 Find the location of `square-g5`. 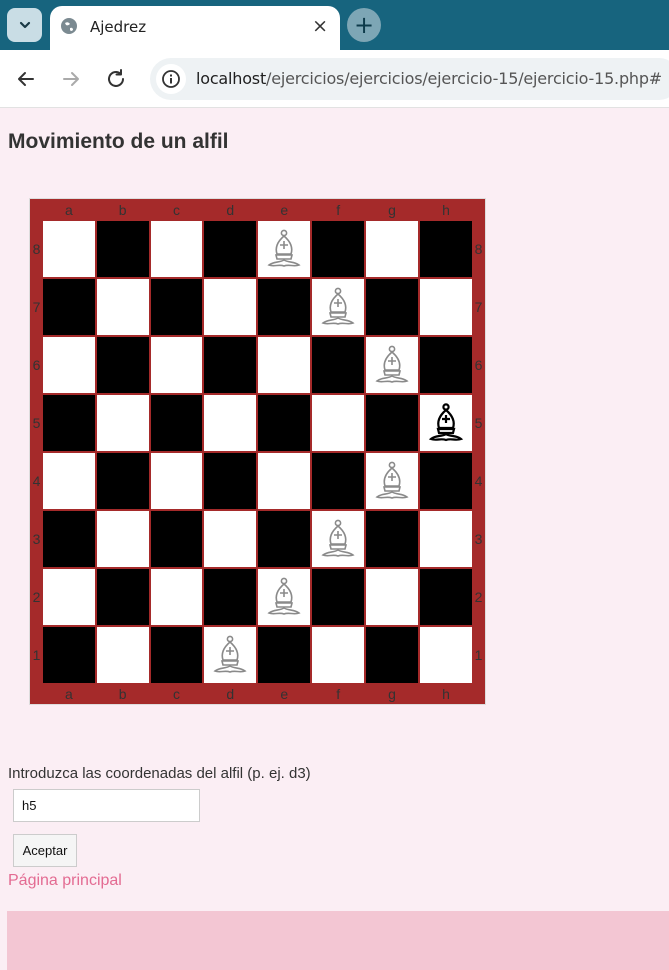

square-g5 is located at coordinates (392, 423).